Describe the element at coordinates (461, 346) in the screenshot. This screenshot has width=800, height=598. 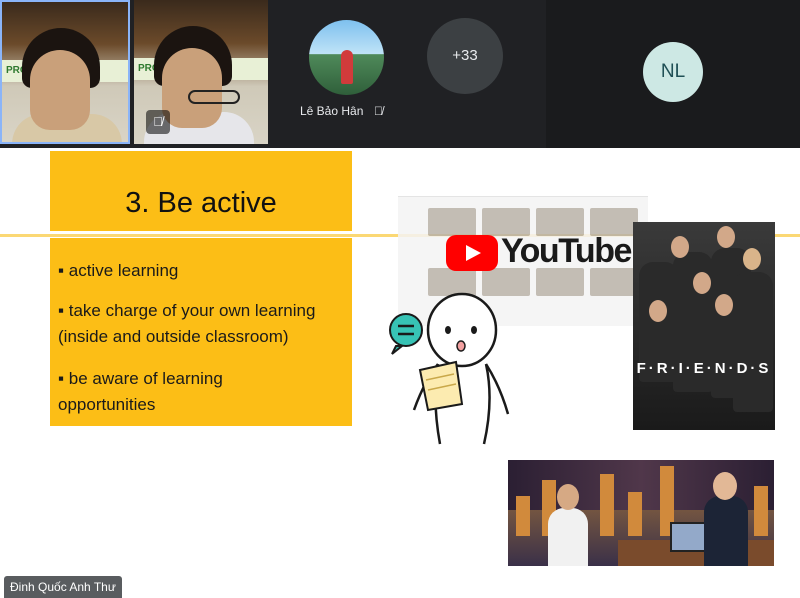
I see `character-mouth` at that location.